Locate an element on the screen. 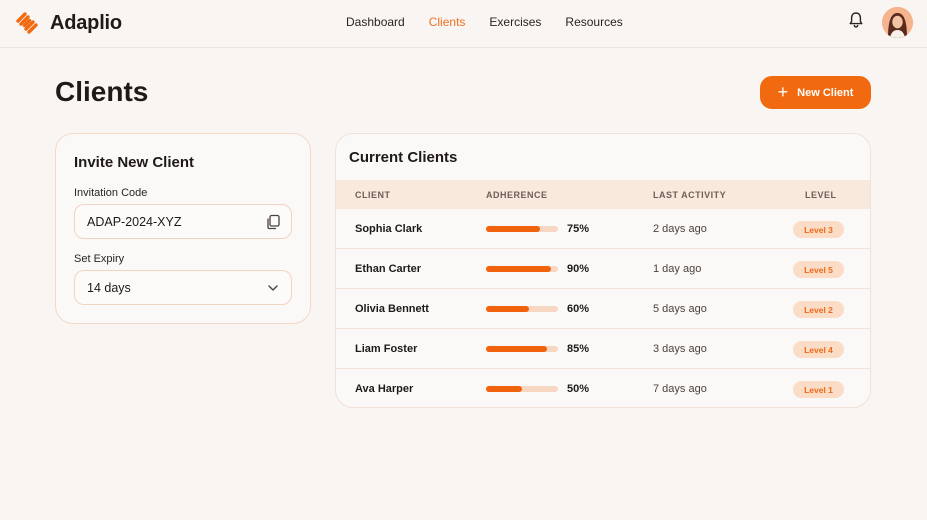 The height and width of the screenshot is (520, 927). adherence-percent: 60% is located at coordinates (578, 309).